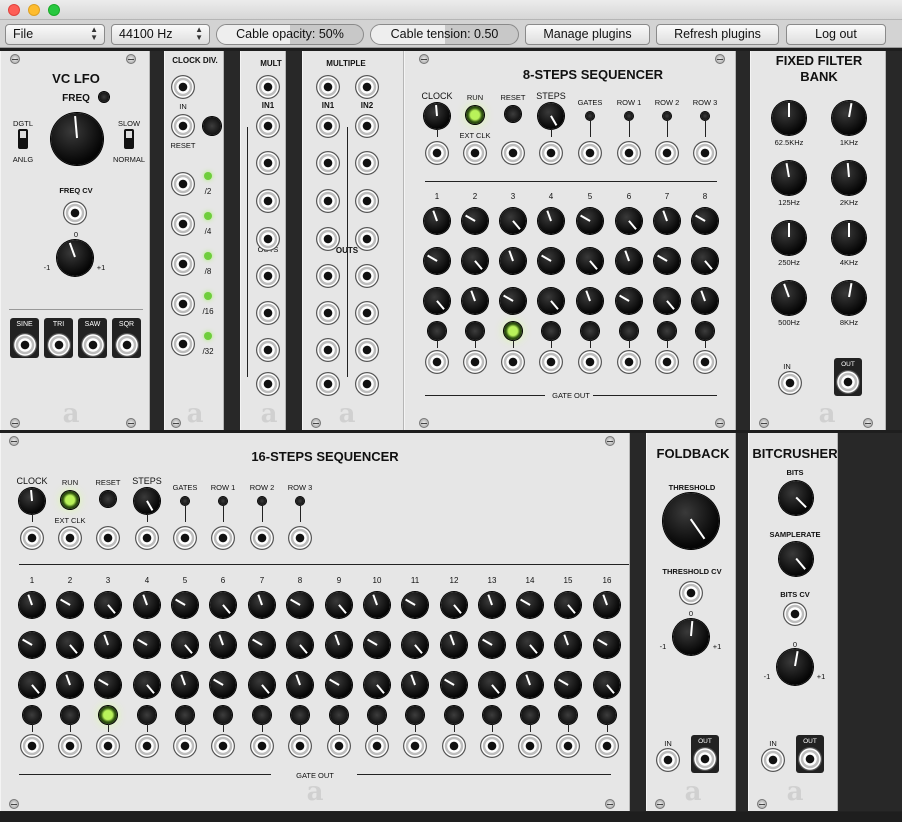 The height and width of the screenshot is (822, 902). I want to click on freq-cv-jack, so click(75, 213).